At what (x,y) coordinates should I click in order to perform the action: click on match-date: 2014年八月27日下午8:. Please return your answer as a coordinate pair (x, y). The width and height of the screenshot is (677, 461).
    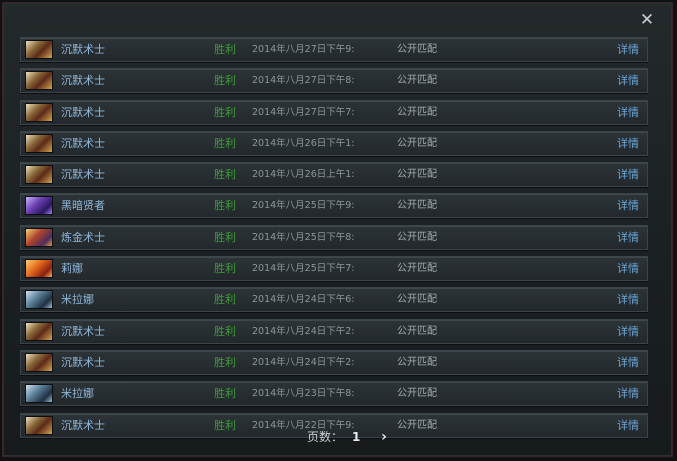
    Looking at the image, I should click on (303, 81).